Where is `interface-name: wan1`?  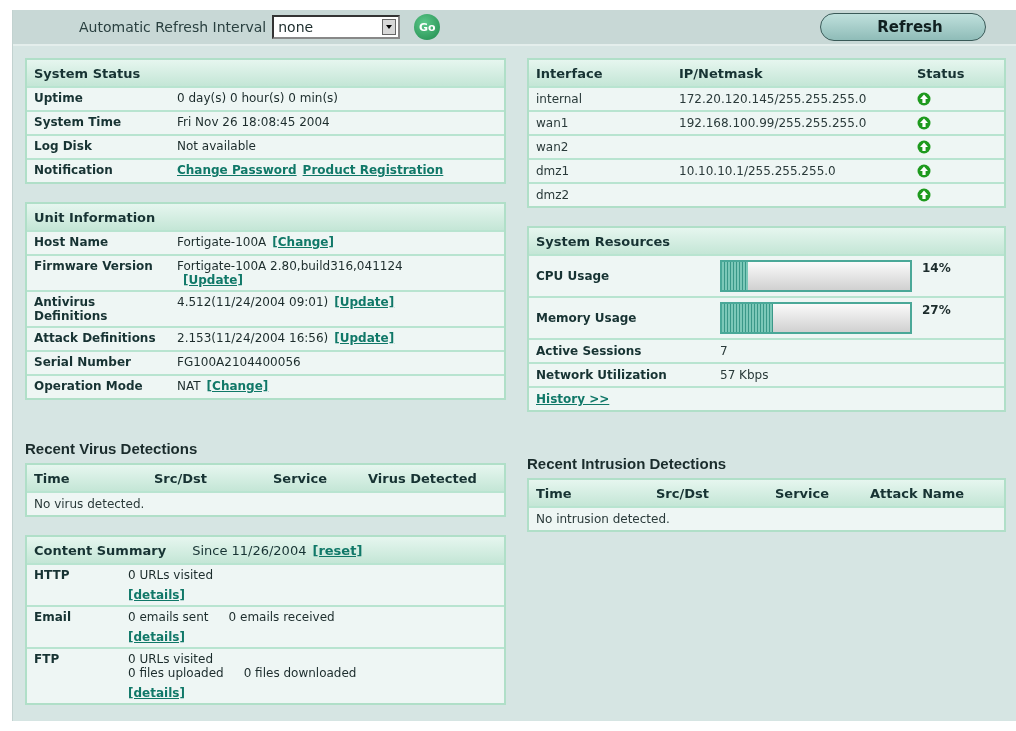
interface-name: wan1 is located at coordinates (553, 123).